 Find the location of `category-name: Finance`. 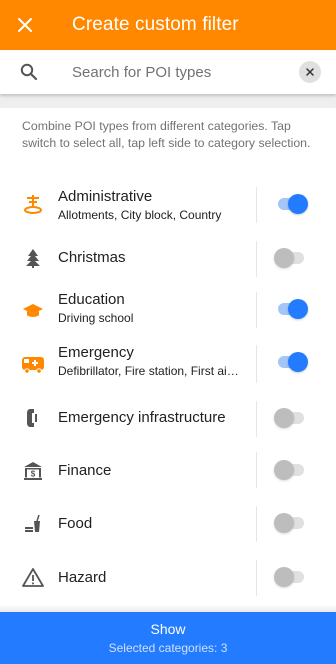

category-name: Finance is located at coordinates (85, 470).